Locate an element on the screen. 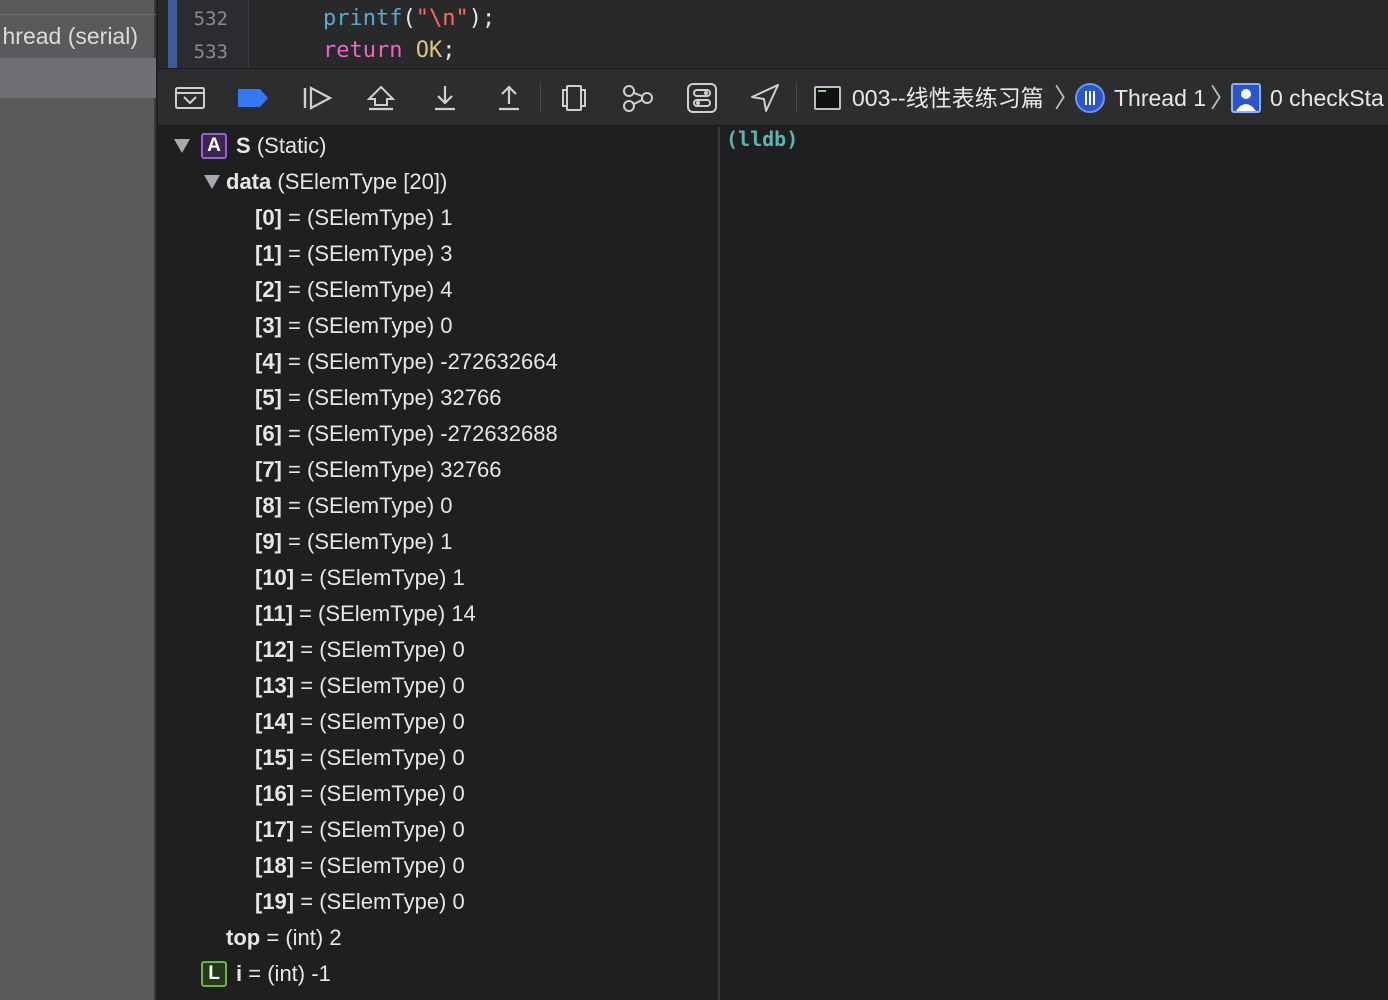 This screenshot has height=1000, width=1388. array-element-row: [14] = (SElemType) 0 is located at coordinates (360, 722).